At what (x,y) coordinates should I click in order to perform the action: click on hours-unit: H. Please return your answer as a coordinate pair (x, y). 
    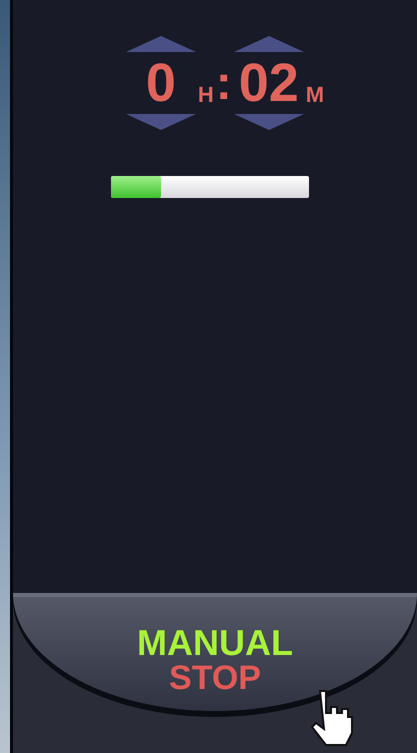
    Looking at the image, I should click on (206, 95).